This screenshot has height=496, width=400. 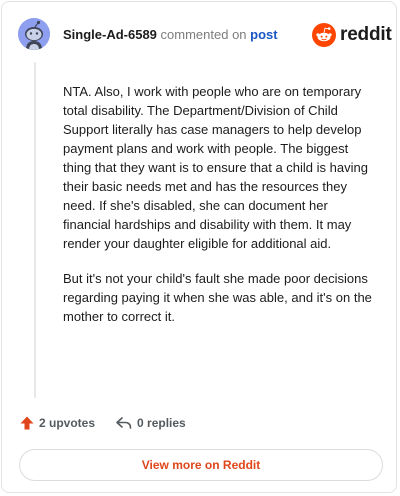 I want to click on avatar, so click(x=34, y=34).